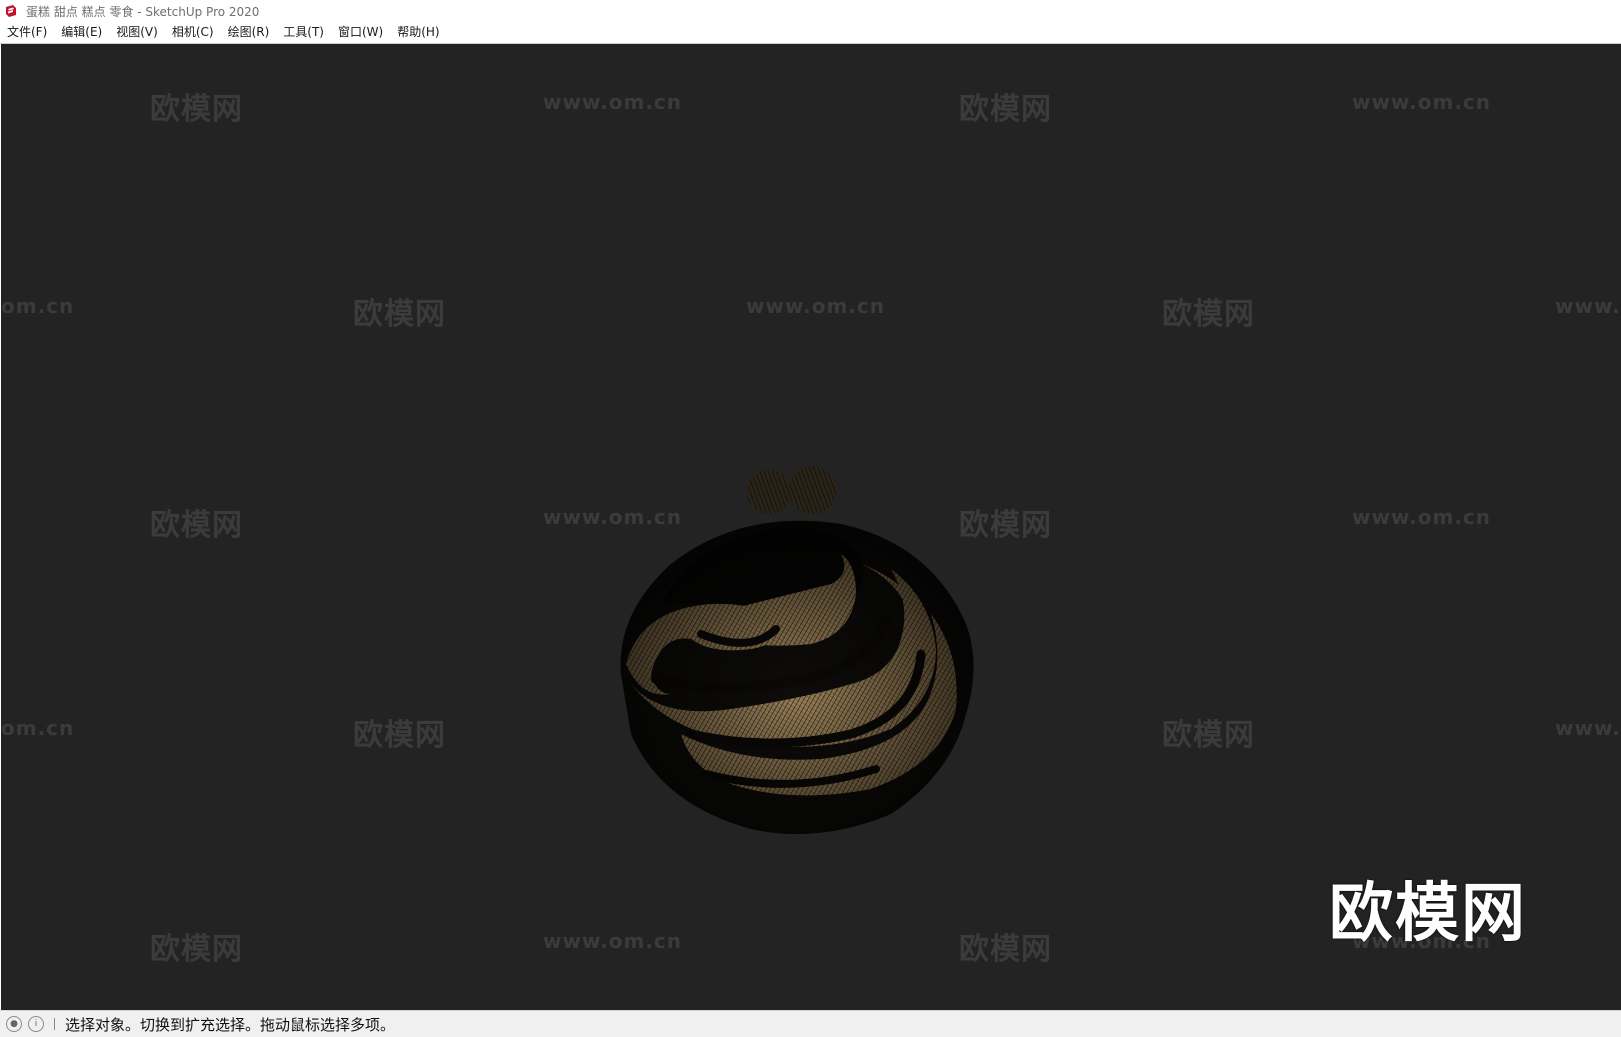  What do you see at coordinates (193, 32) in the screenshot?
I see `menu-camera: 相机(C)` at bounding box center [193, 32].